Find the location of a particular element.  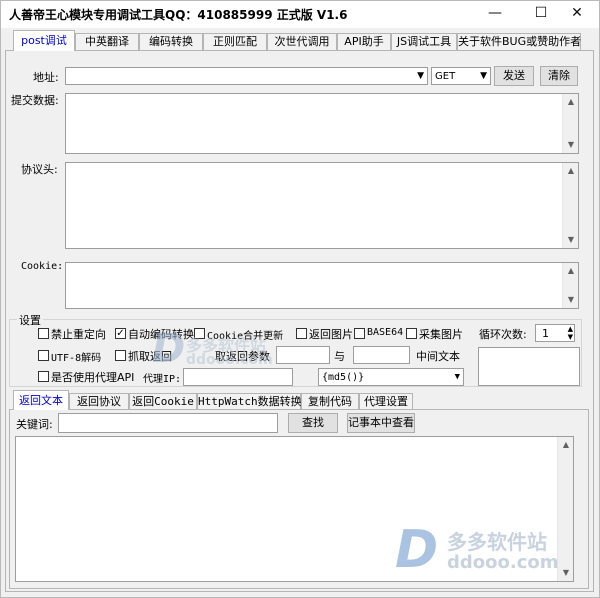

utf8-decode-checkbox is located at coordinates (43, 355).